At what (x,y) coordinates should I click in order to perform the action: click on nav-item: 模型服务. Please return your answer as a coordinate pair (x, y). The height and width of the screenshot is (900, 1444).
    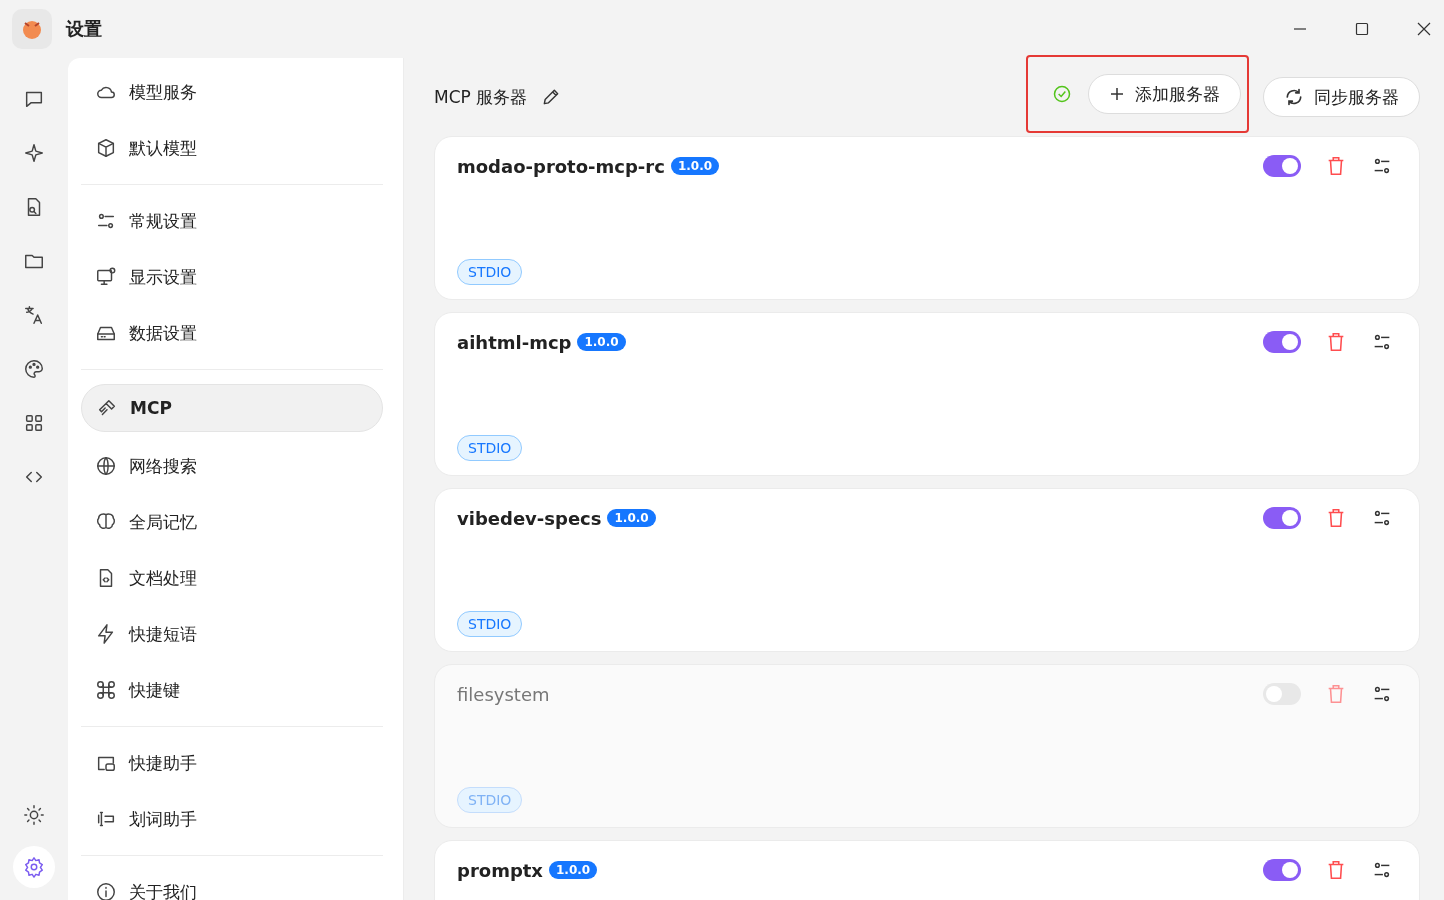
    Looking at the image, I should click on (232, 92).